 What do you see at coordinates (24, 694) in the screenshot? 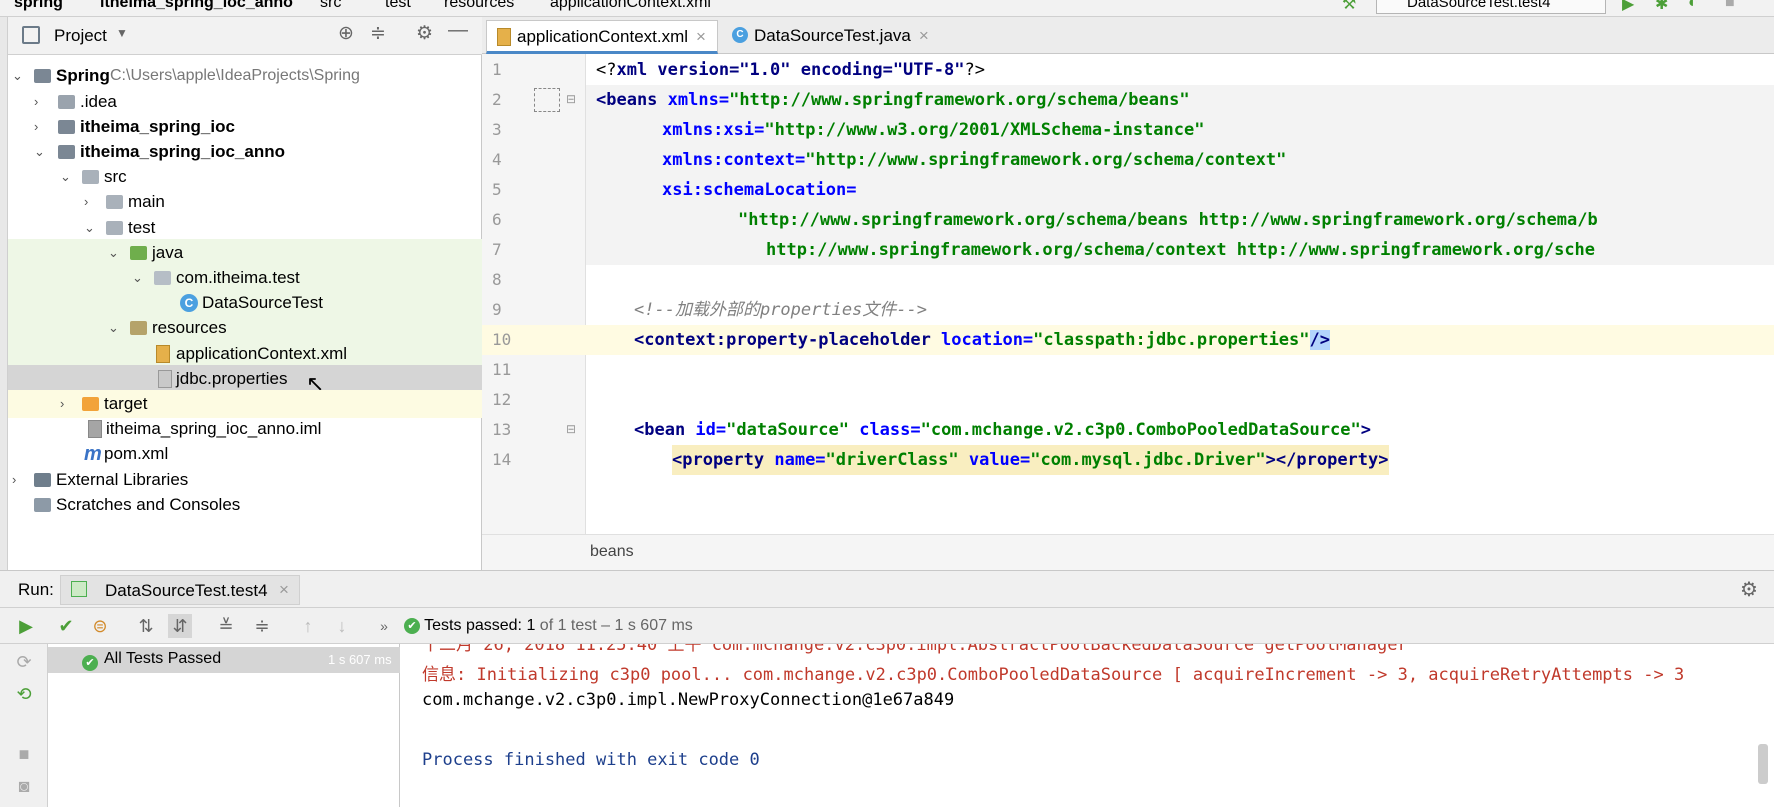
I see `rerun-failed-icon: ⟲` at bounding box center [24, 694].